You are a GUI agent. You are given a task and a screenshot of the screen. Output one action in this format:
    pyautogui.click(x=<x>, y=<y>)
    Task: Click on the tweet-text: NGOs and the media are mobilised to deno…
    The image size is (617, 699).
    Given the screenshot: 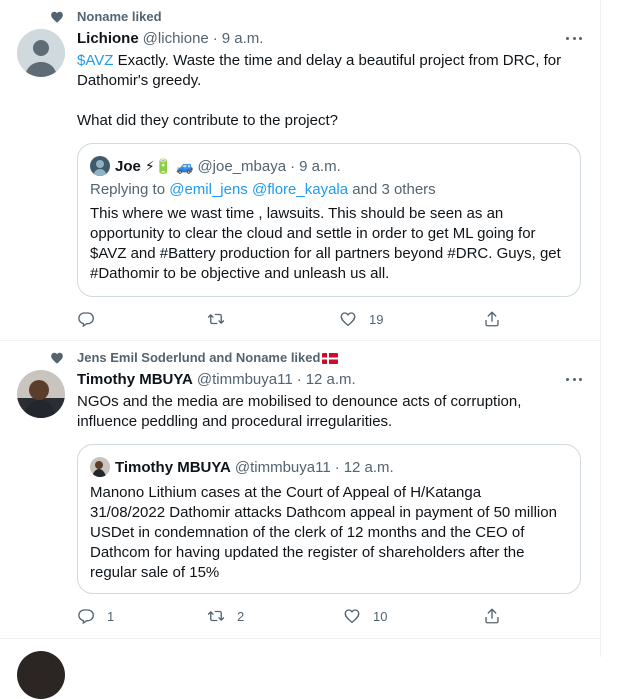 What is the action you would take?
    pyautogui.click(x=329, y=412)
    